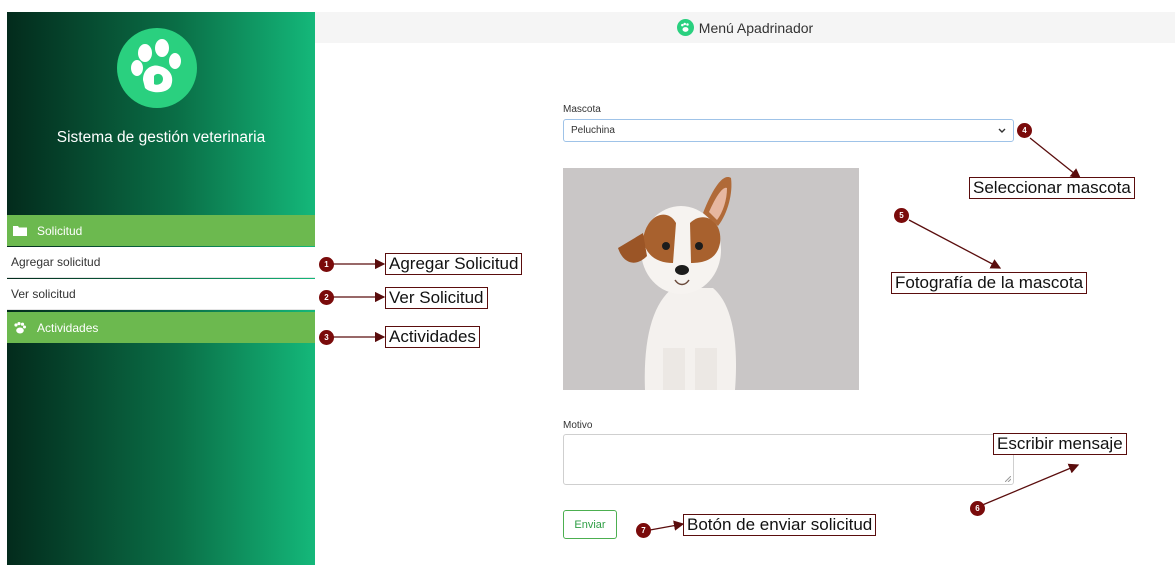  Describe the element at coordinates (454, 264) in the screenshot. I see `annotation-callout: Agregar Solicitud` at that location.